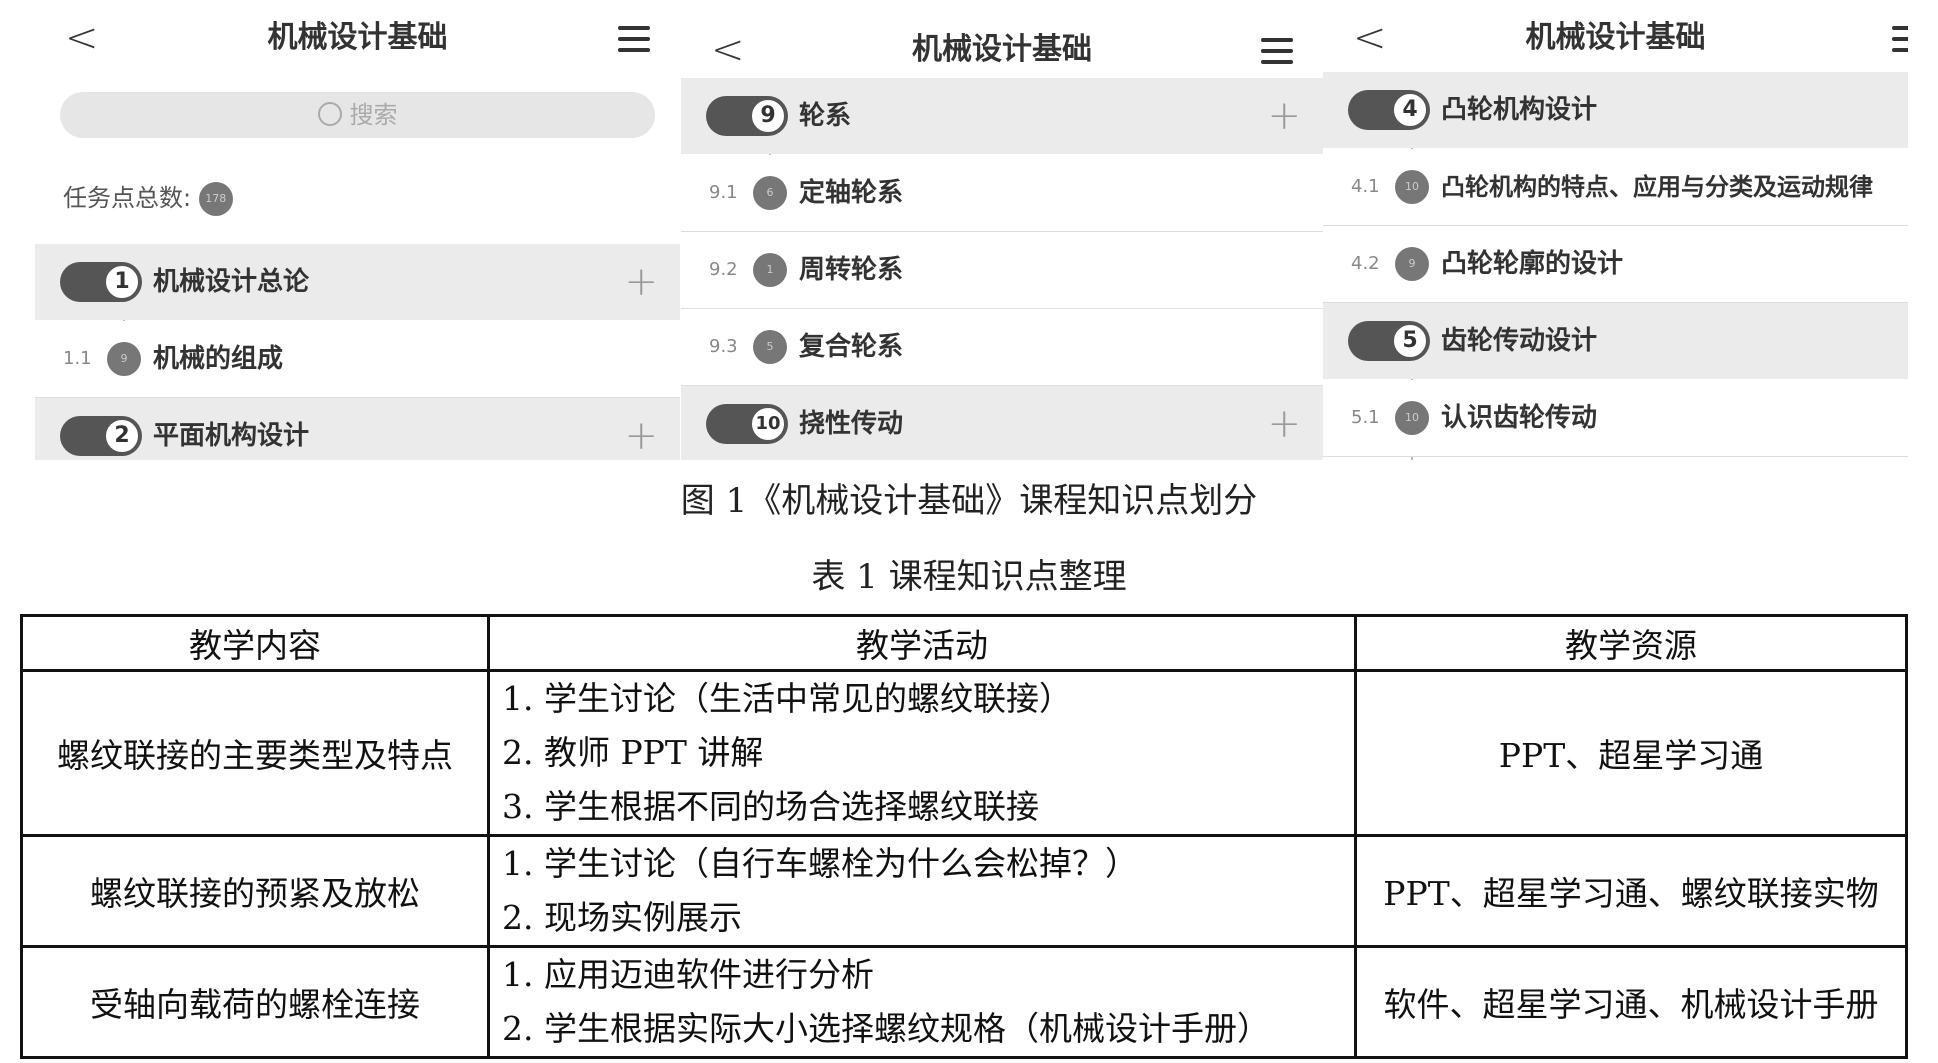  I want to click on chapter-toggle: 9, so click(747, 116).